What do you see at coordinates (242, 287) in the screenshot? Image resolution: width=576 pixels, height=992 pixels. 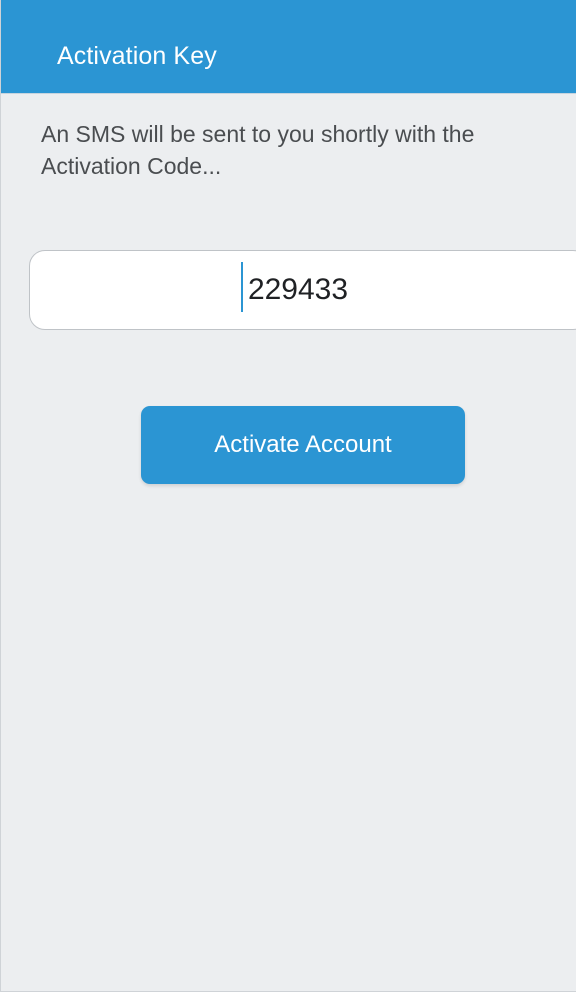 I see `text-cursor` at bounding box center [242, 287].